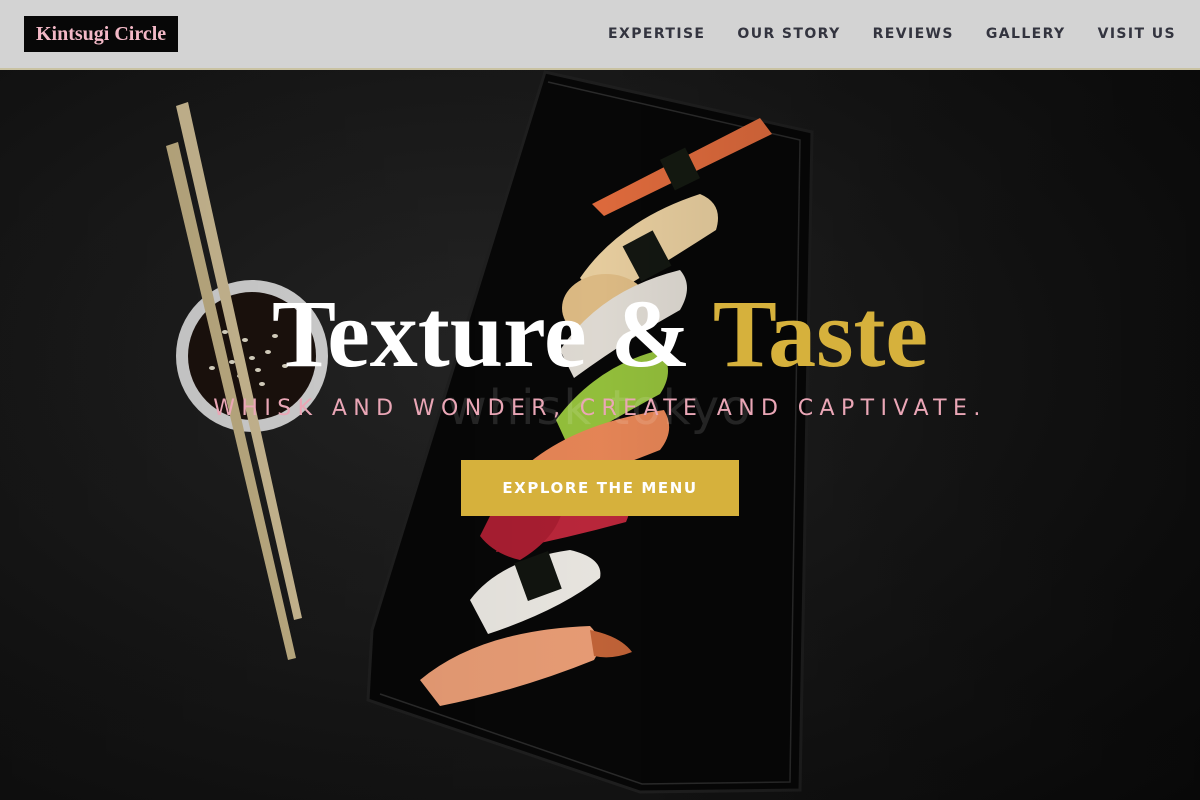 The height and width of the screenshot is (800, 1200). I want to click on hero-title-main: Texture &, so click(492, 333).